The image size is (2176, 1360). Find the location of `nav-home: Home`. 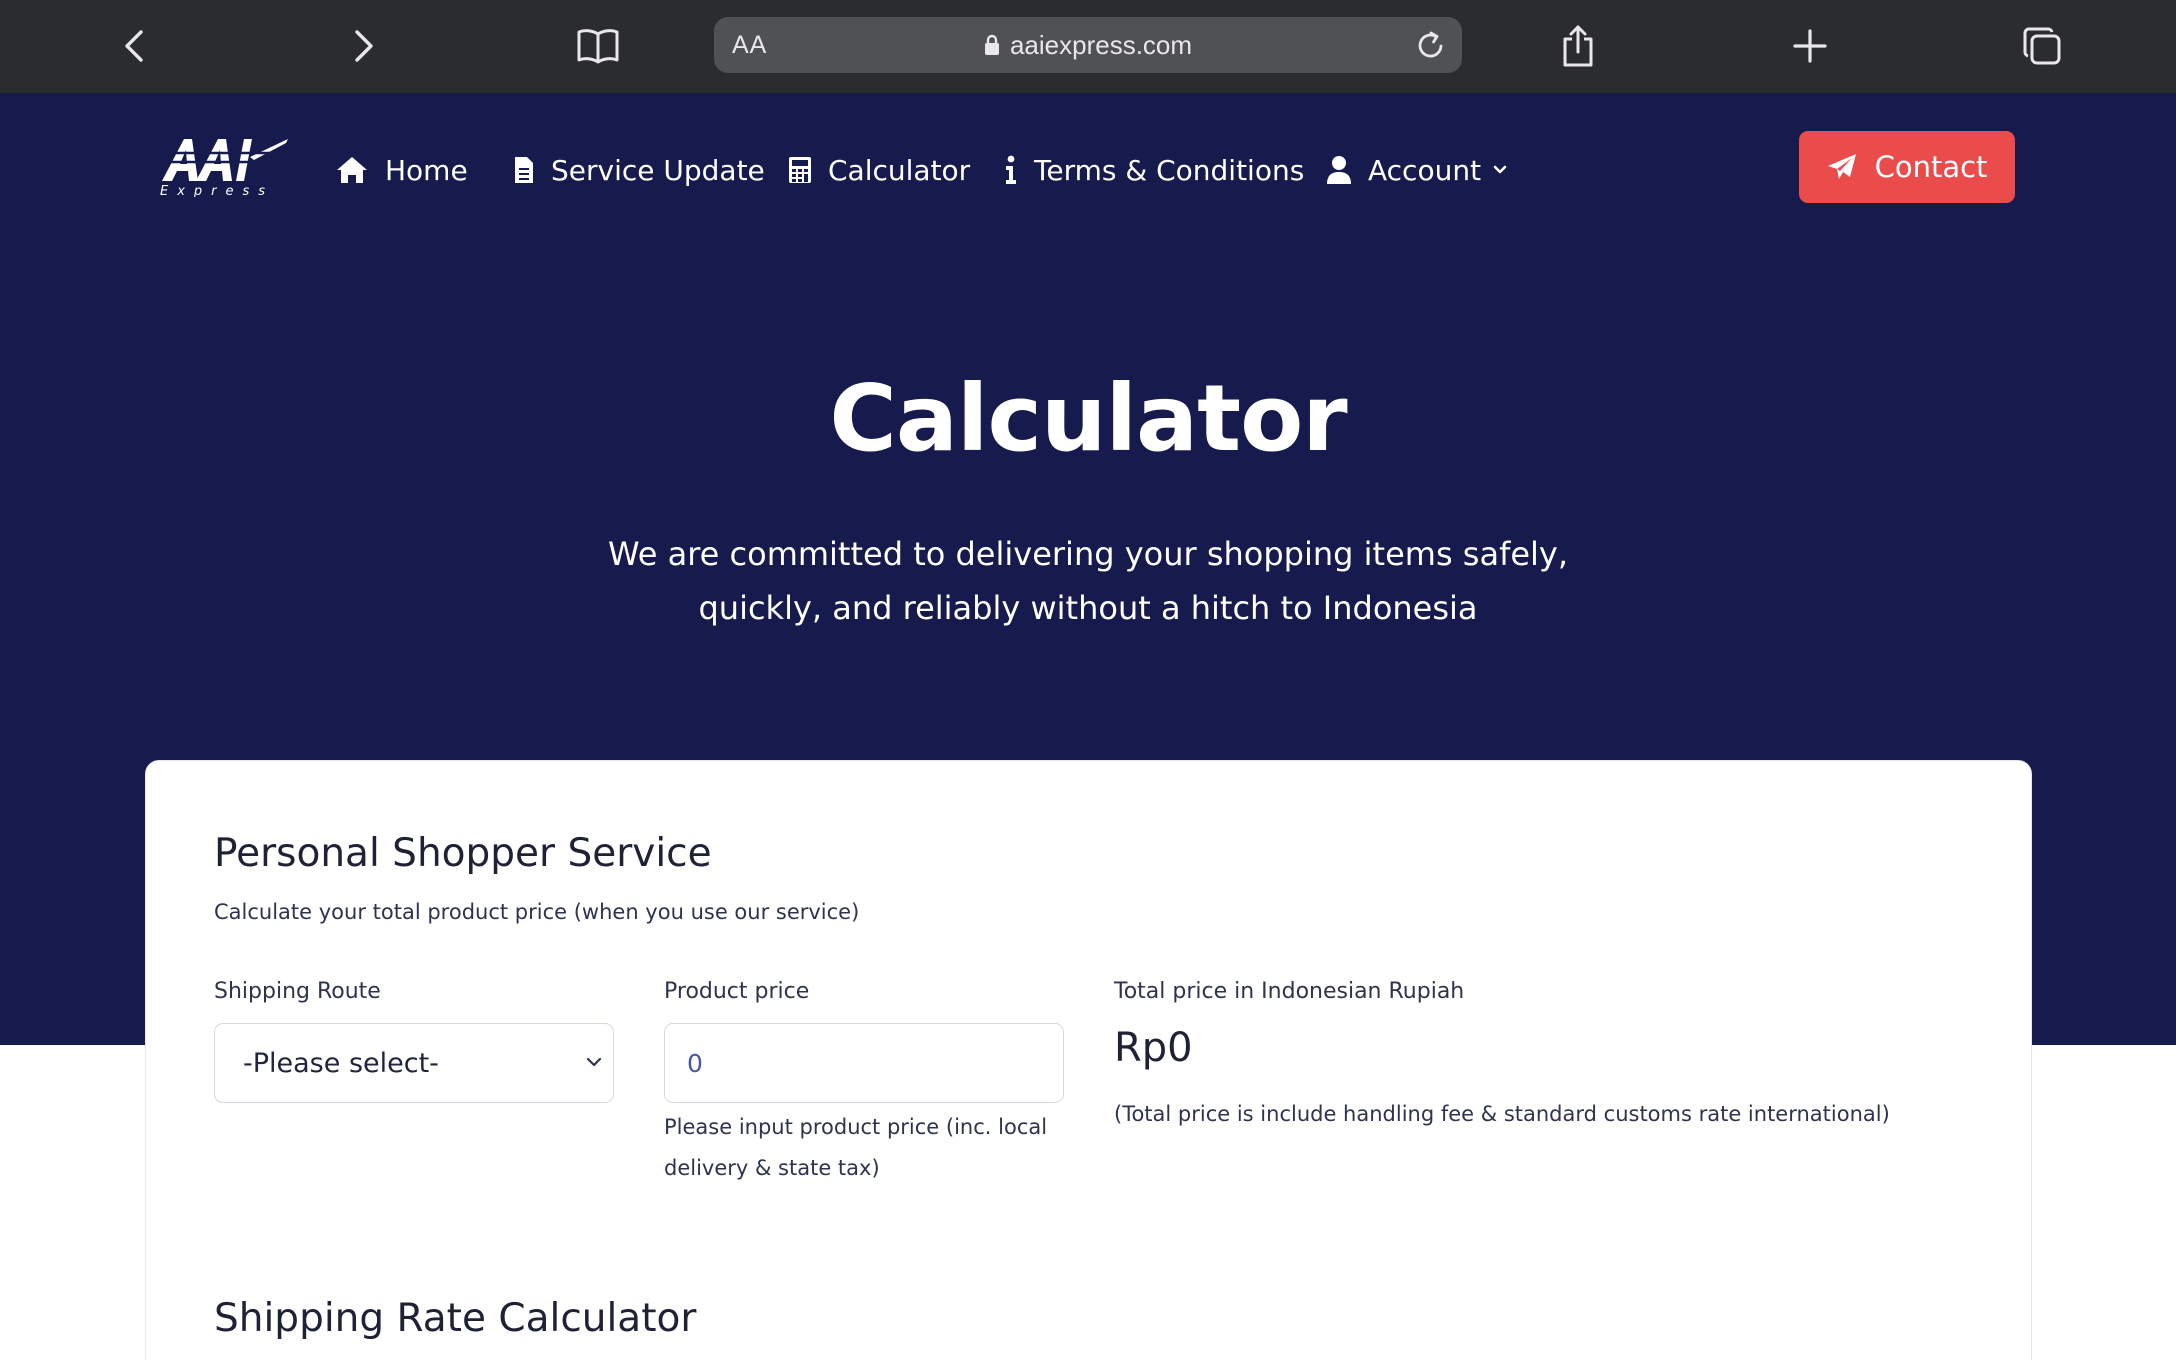

nav-home: Home is located at coordinates (401, 170).